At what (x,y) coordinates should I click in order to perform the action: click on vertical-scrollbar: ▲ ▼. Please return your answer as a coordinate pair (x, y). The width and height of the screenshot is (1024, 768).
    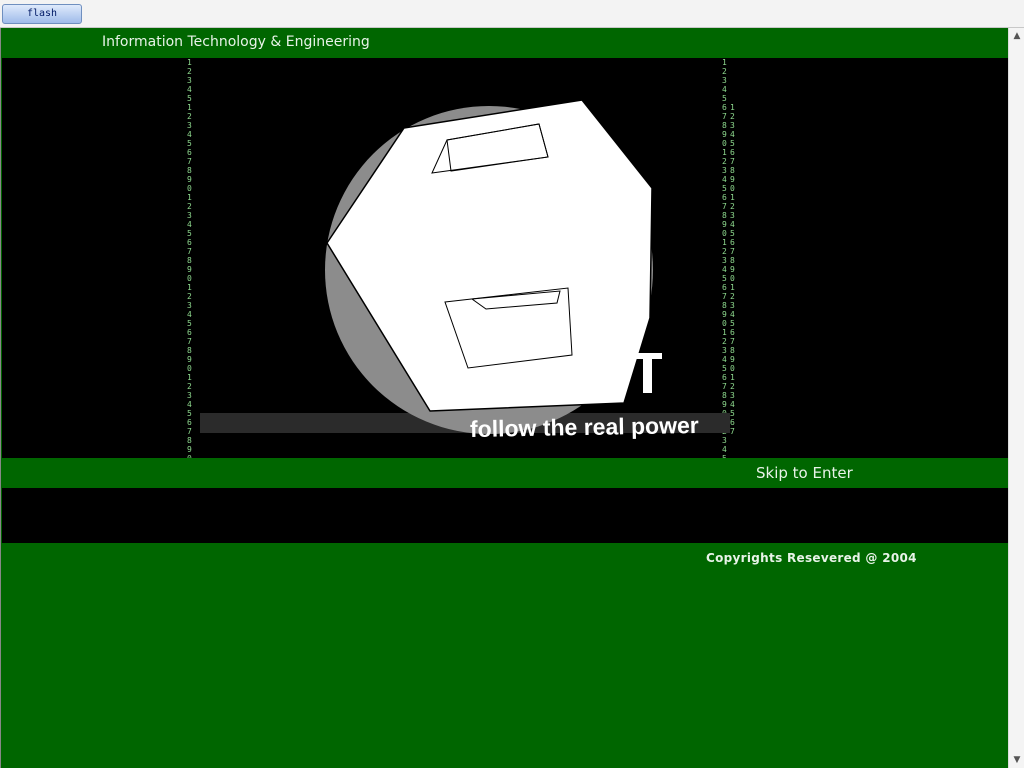
    Looking at the image, I should click on (1016, 398).